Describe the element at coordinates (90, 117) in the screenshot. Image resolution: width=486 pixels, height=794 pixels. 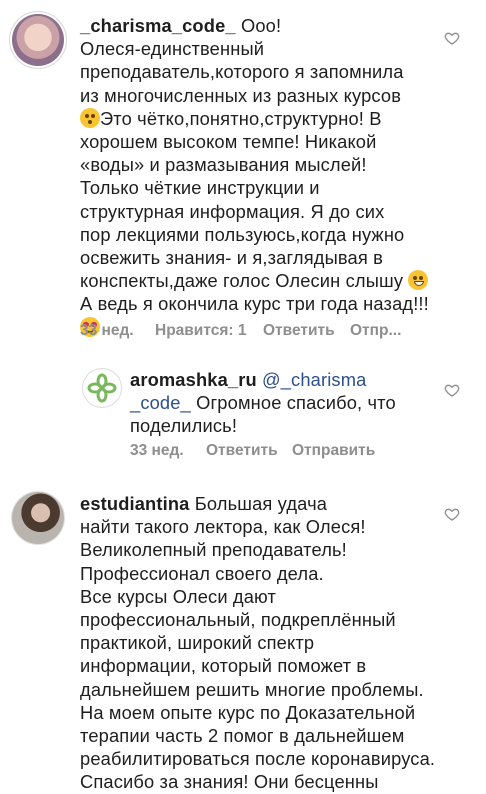
I see `hushed-face-emoji-icon` at that location.